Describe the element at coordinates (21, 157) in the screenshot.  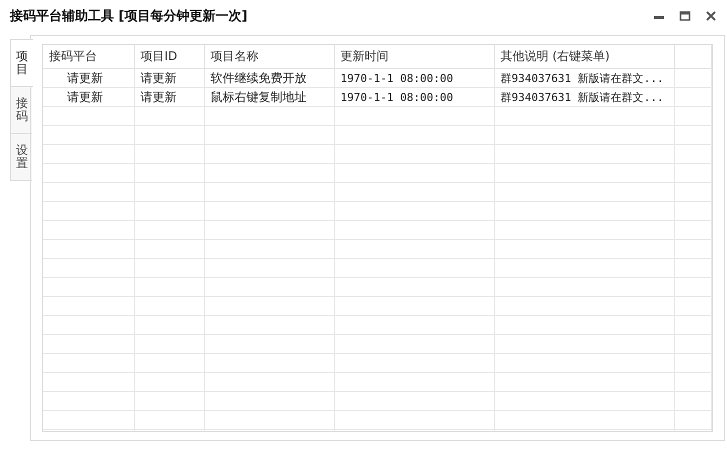
I see `side-tab: 设置` at that location.